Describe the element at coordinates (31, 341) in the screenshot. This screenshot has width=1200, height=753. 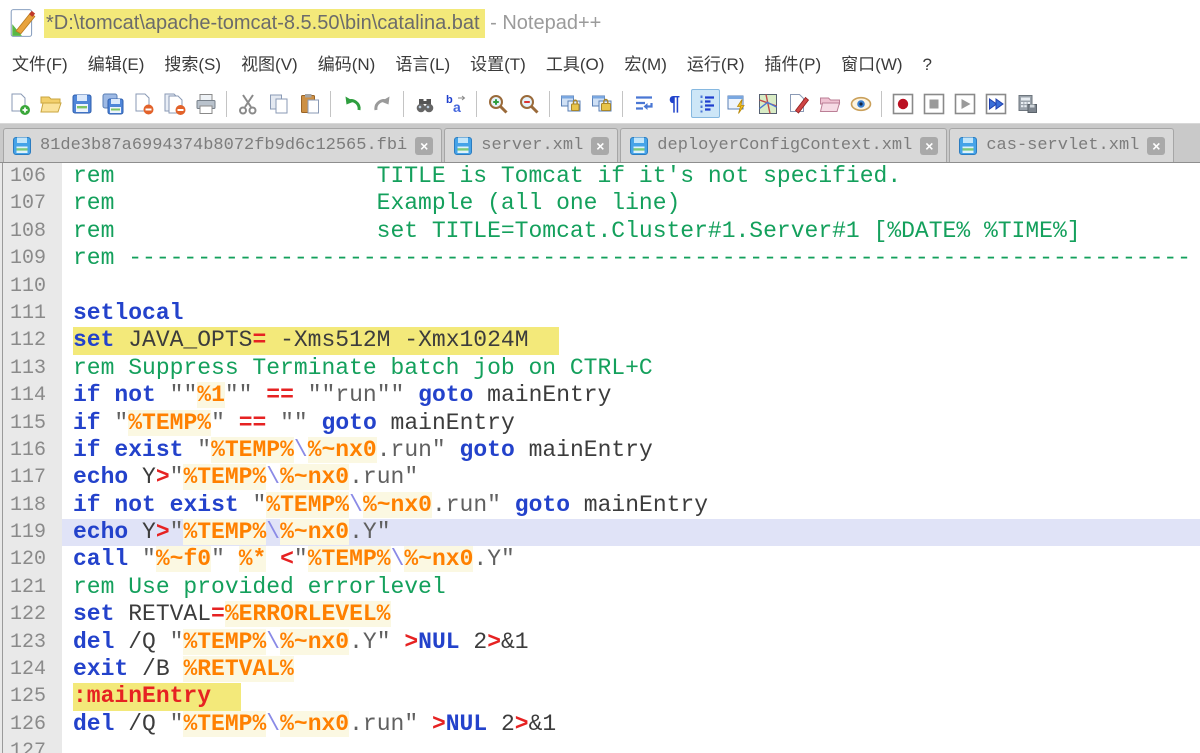
I see `line-number: 112` at that location.